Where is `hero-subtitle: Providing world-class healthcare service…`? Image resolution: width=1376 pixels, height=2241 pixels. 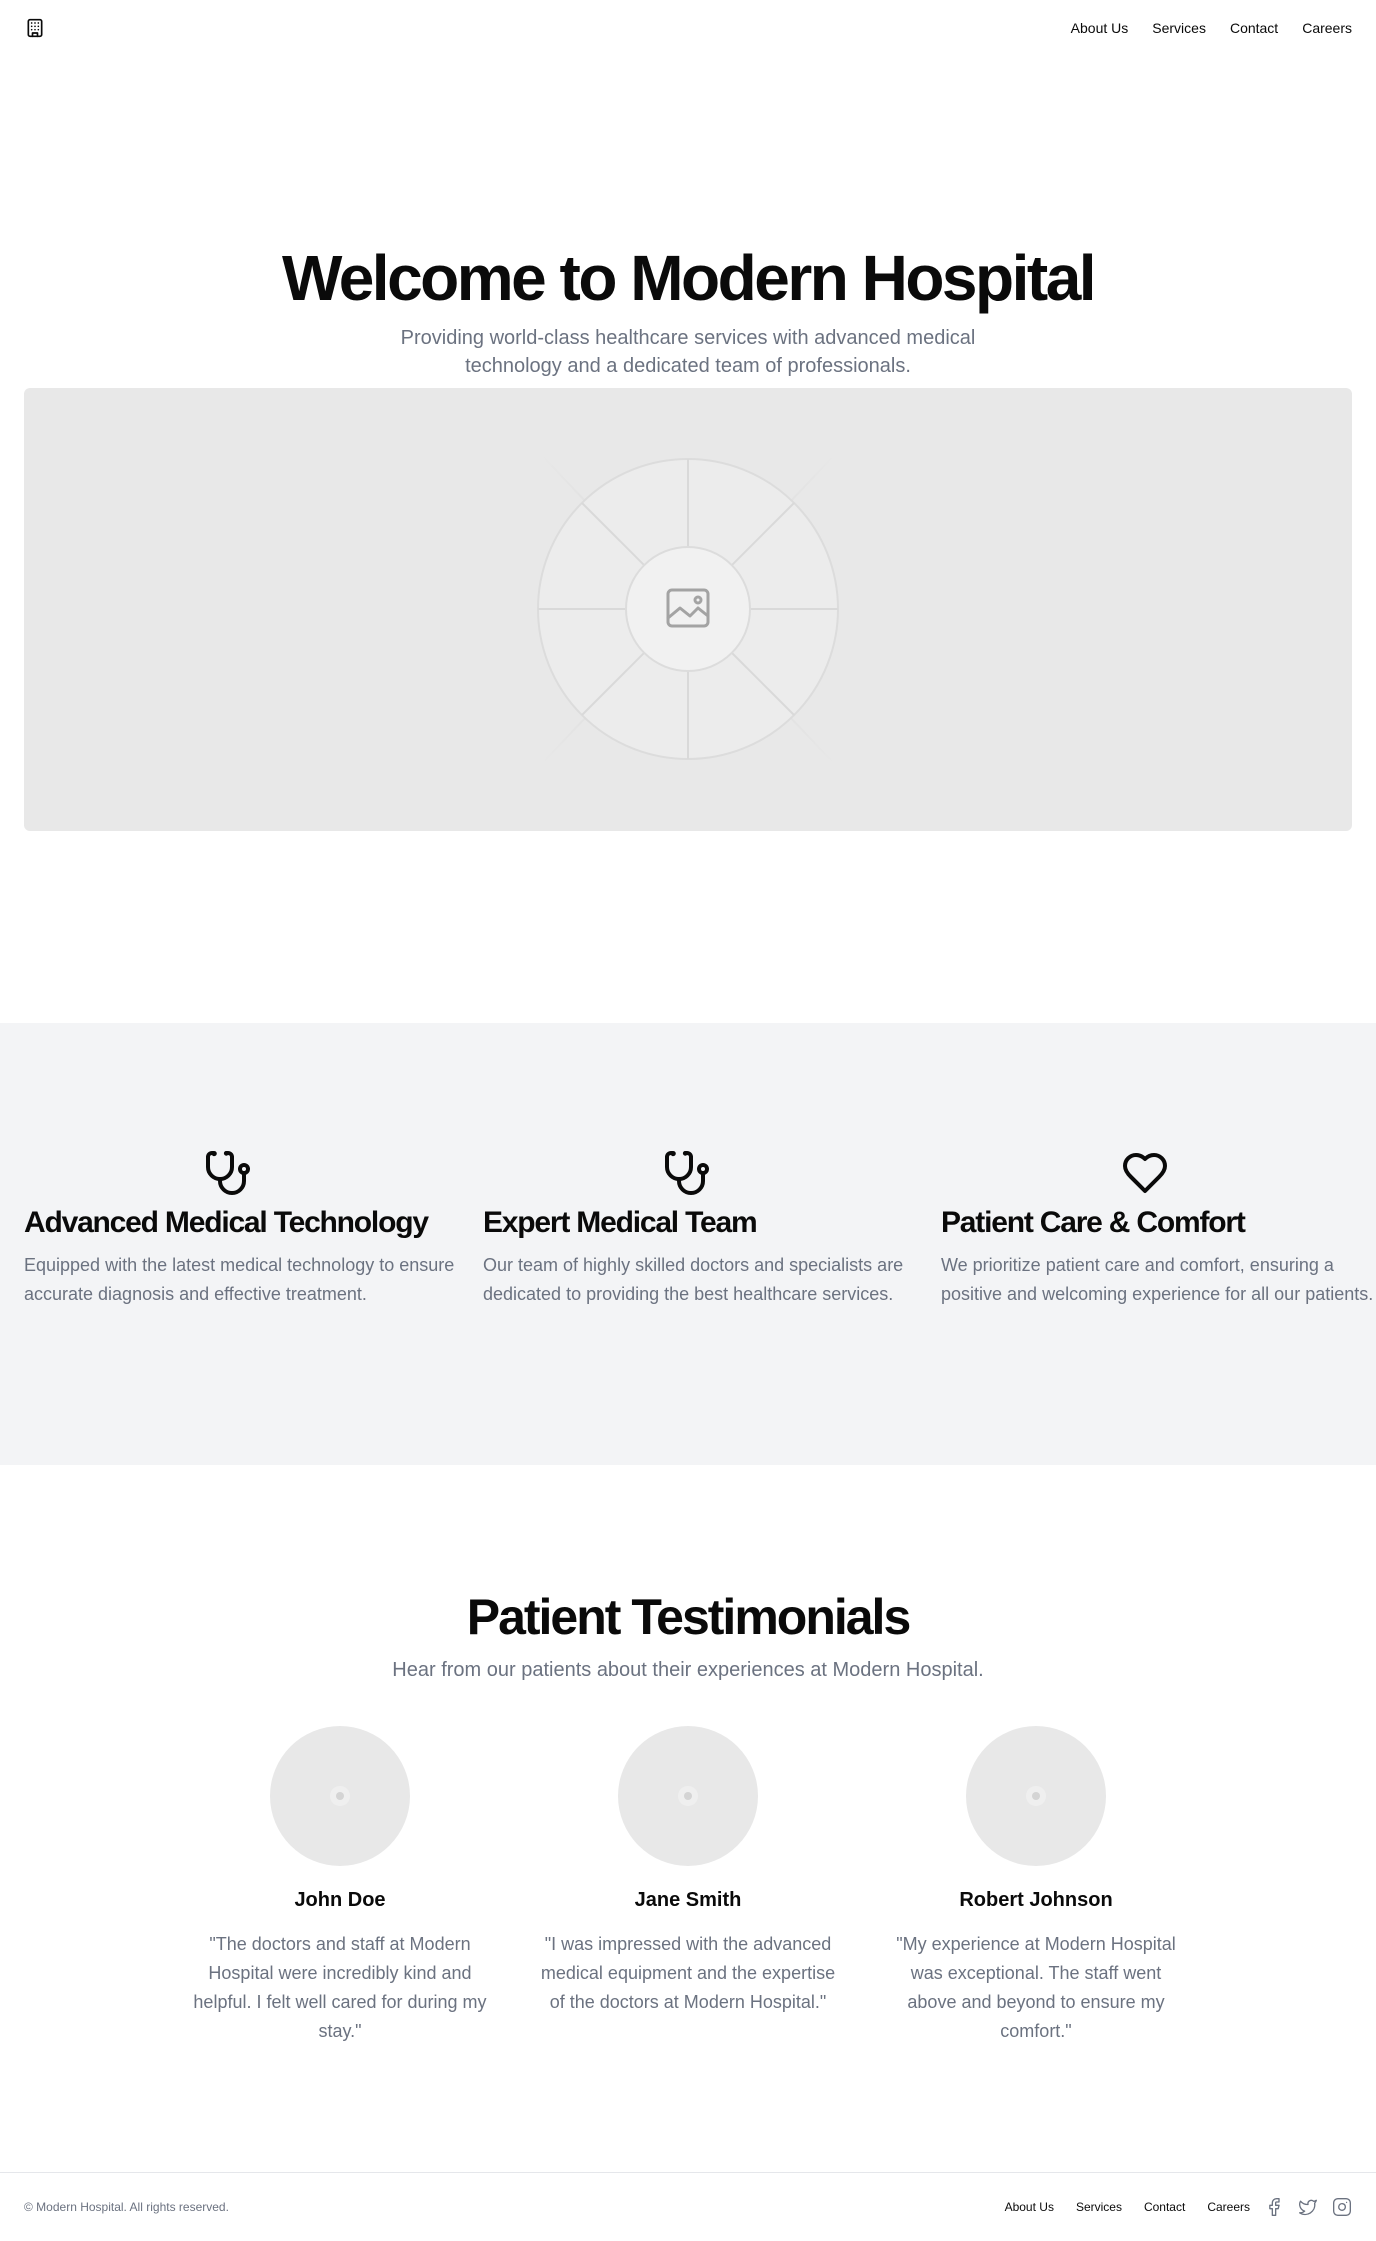
hero-subtitle: Providing world-class healthcare service… is located at coordinates (688, 352).